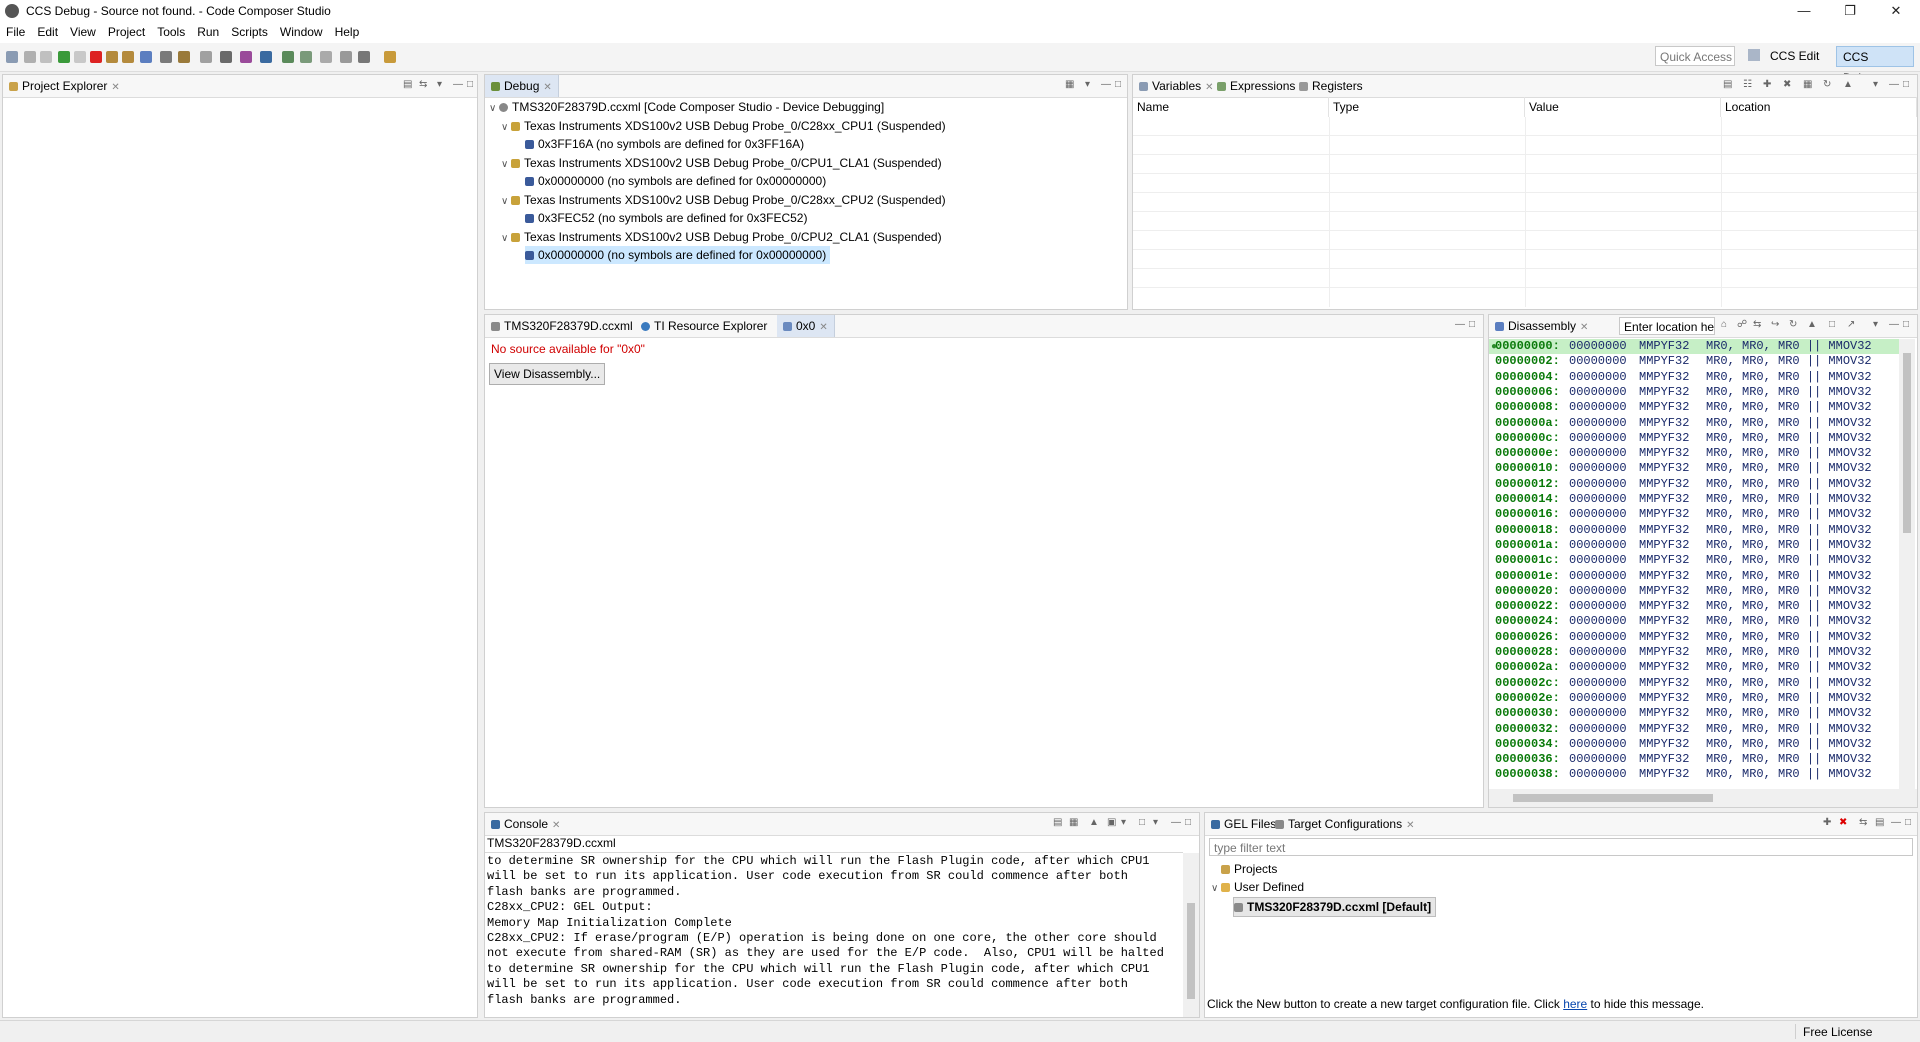 The image size is (1920, 1042). Describe the element at coordinates (47, 30) in the screenshot. I see `menu-edit: Edit` at that location.